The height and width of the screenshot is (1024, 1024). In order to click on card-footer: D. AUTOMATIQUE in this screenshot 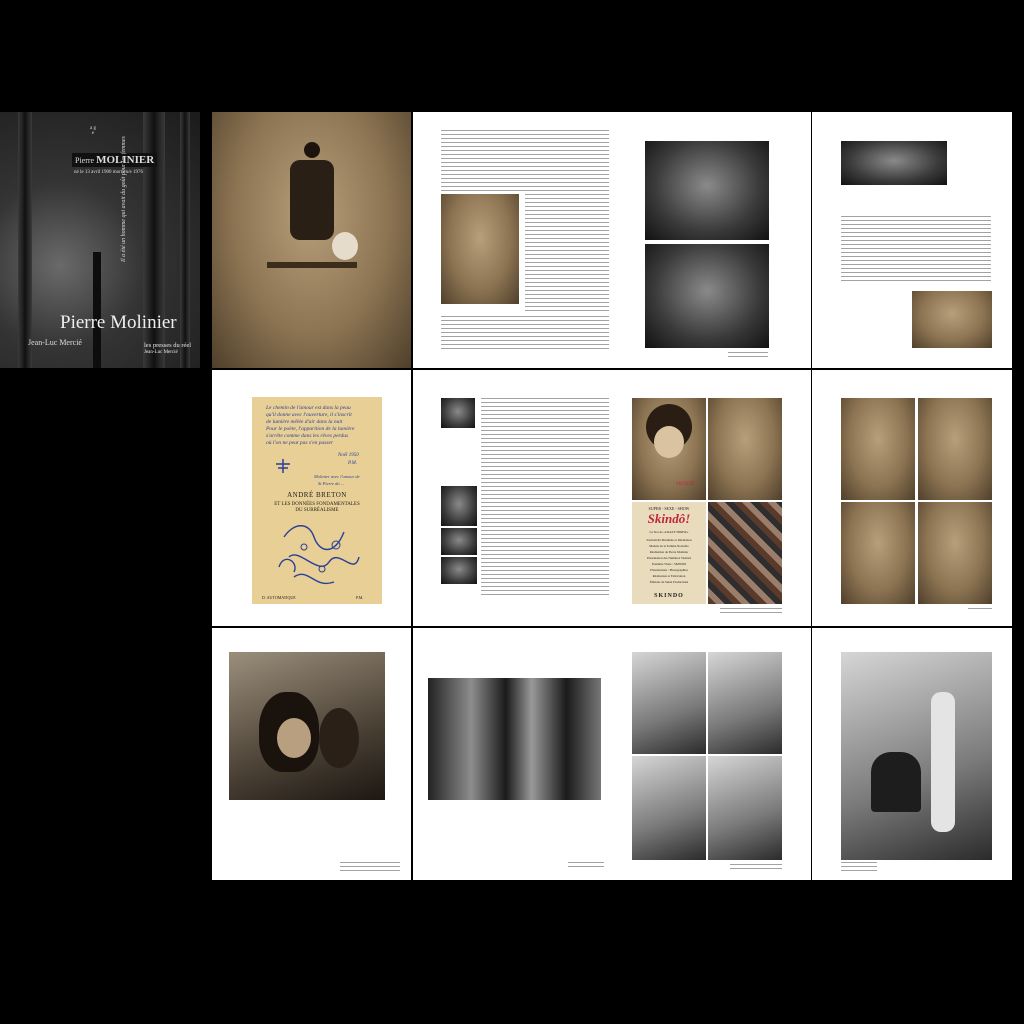, I will do `click(279, 597)`.